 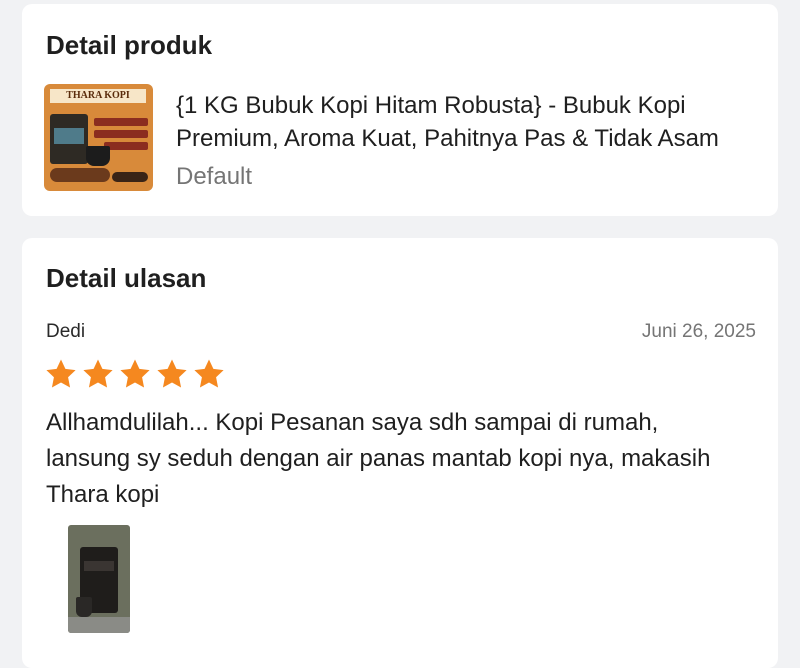 What do you see at coordinates (84, 607) in the screenshot?
I see `photo-cup` at bounding box center [84, 607].